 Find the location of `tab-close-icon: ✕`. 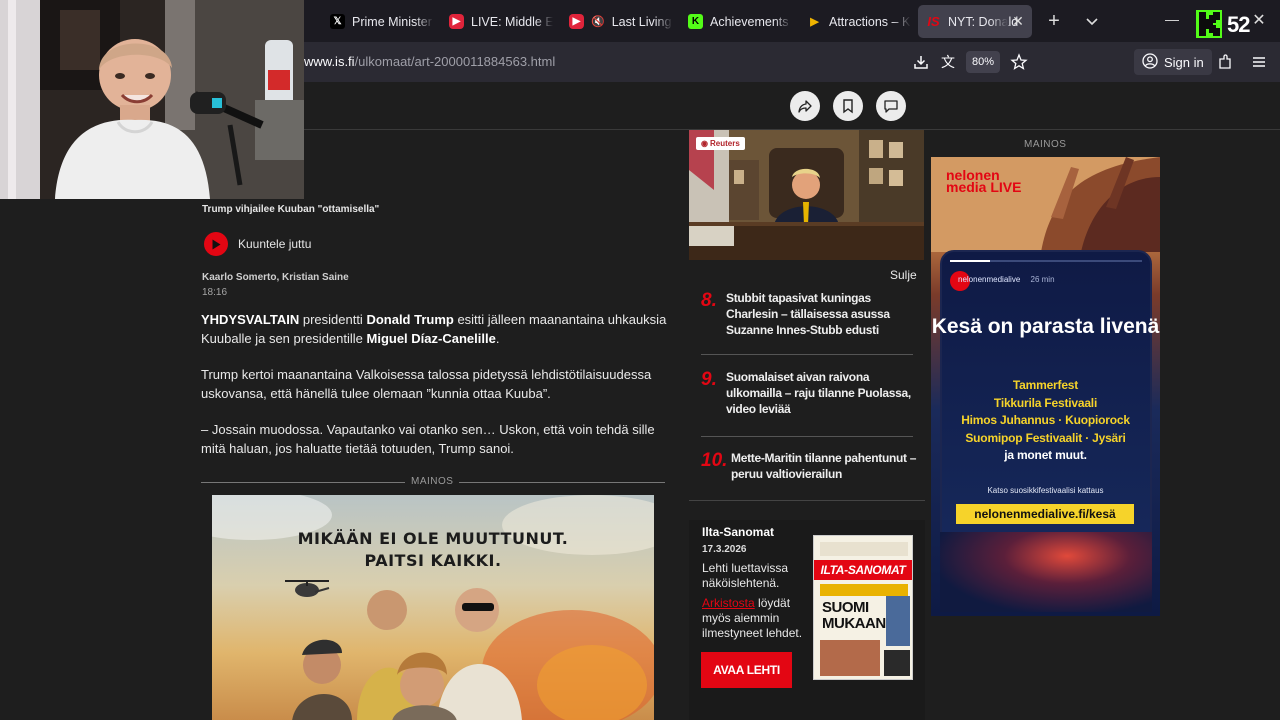

tab-close-icon: ✕ is located at coordinates (1018, 21).